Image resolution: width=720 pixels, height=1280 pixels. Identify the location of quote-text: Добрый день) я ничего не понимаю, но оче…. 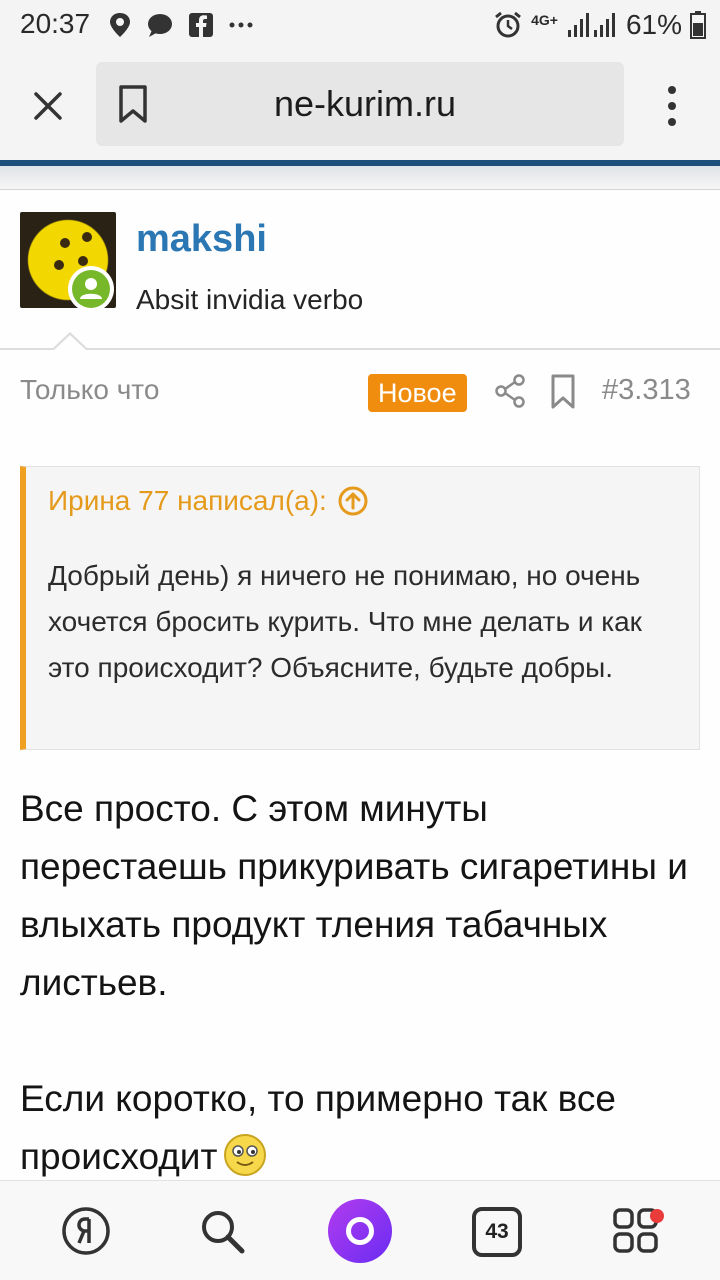
(345, 621).